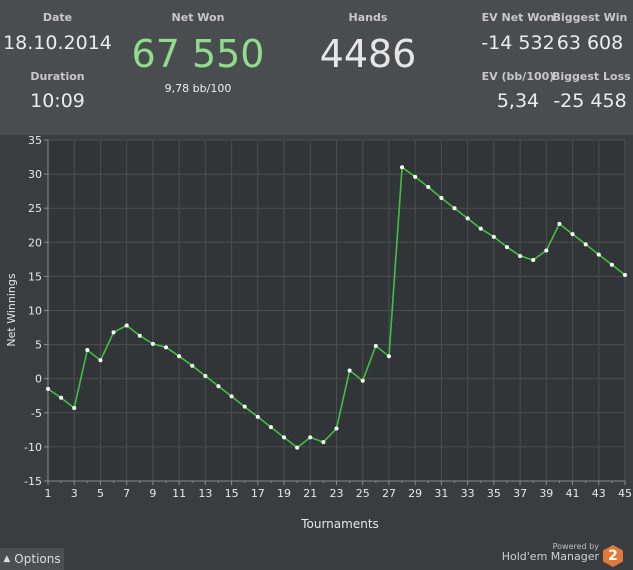 The width and height of the screenshot is (633, 570). What do you see at coordinates (468, 493) in the screenshot?
I see `x-tick-label: 33` at bounding box center [468, 493].